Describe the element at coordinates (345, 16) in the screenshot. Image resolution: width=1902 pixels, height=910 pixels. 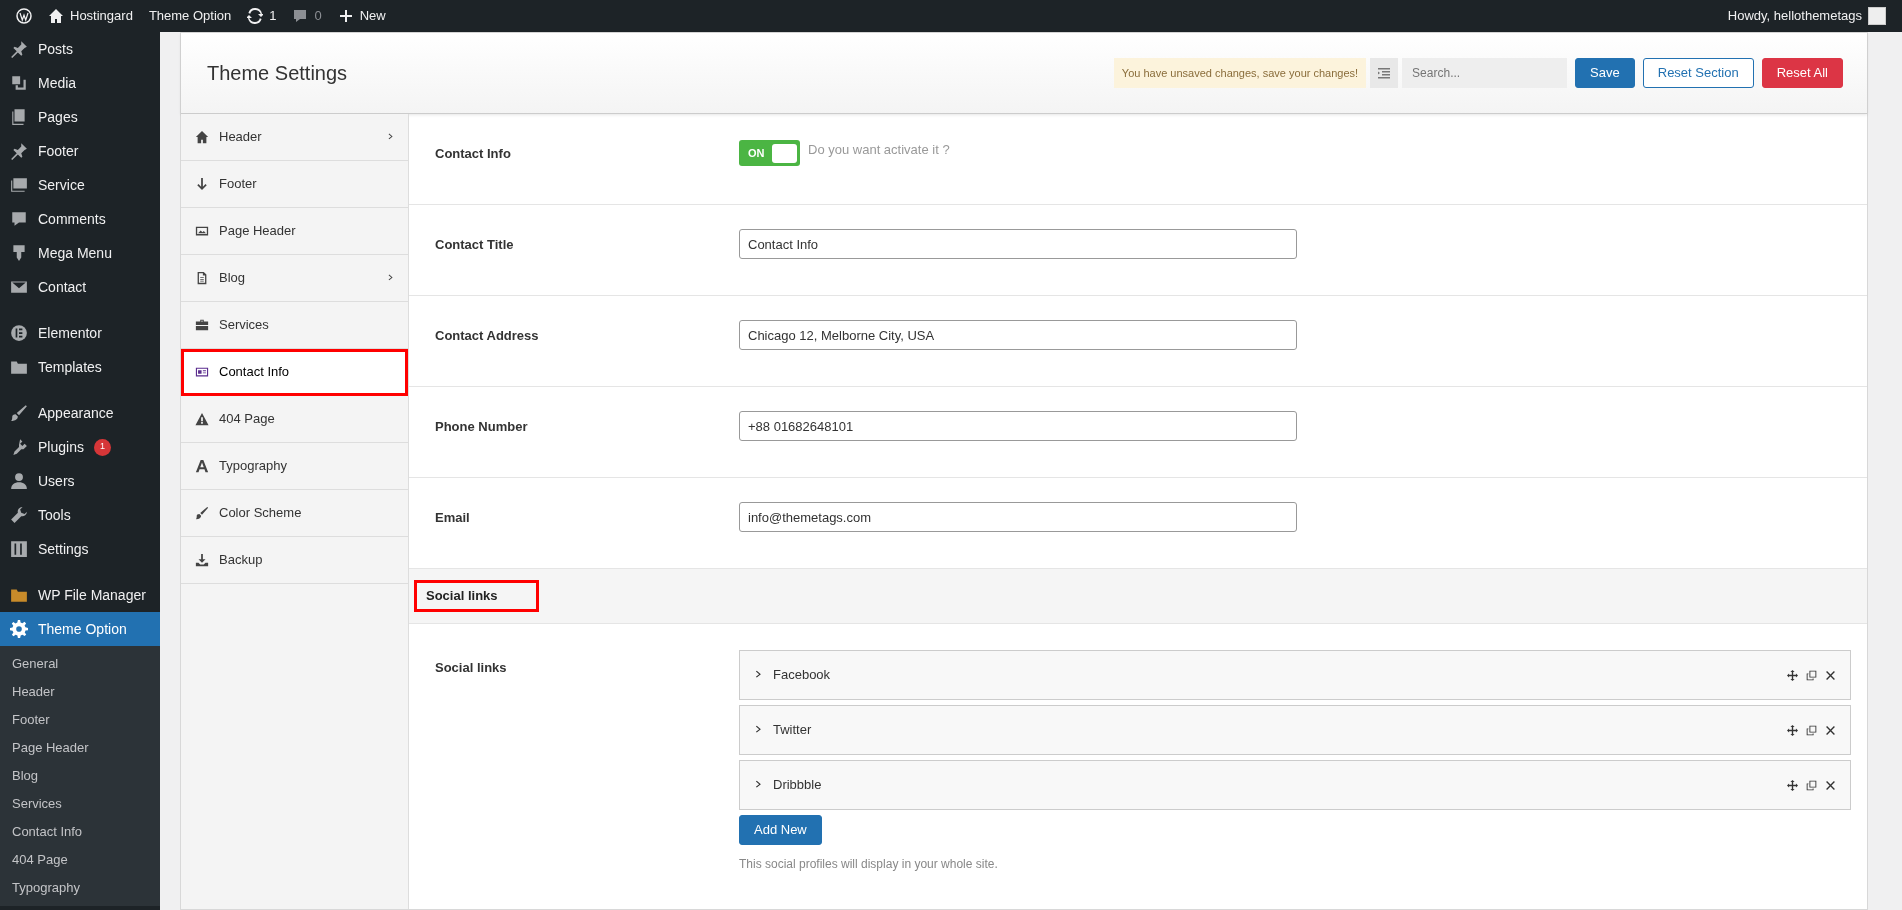
I see `plus-icon` at that location.